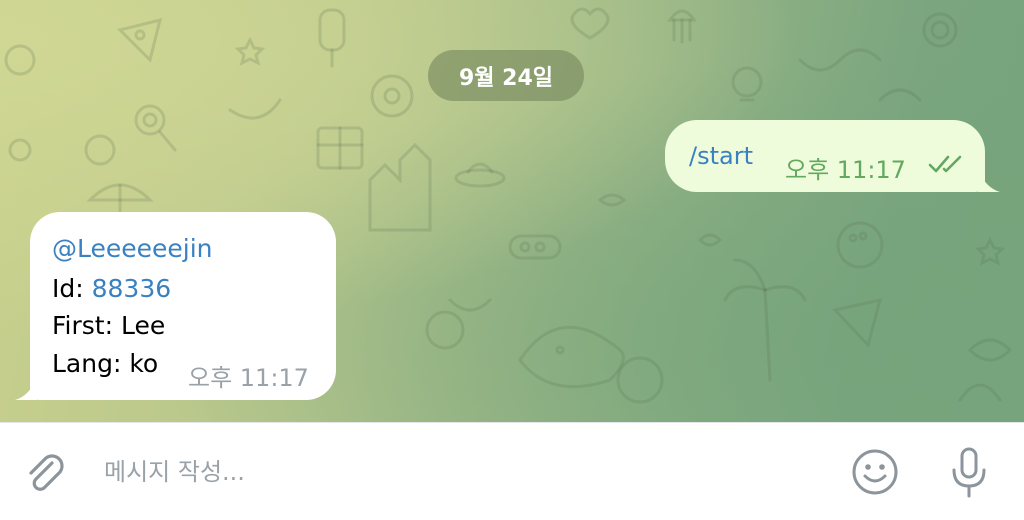 This screenshot has width=1024, height=520. What do you see at coordinates (72, 288) in the screenshot?
I see `id-label: Id:` at bounding box center [72, 288].